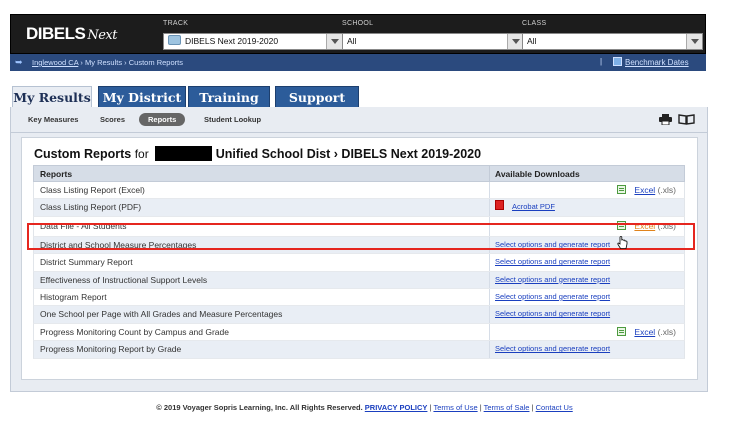  What do you see at coordinates (507, 407) in the screenshot?
I see `terms-of-sale-link: Terms of Sale` at bounding box center [507, 407].